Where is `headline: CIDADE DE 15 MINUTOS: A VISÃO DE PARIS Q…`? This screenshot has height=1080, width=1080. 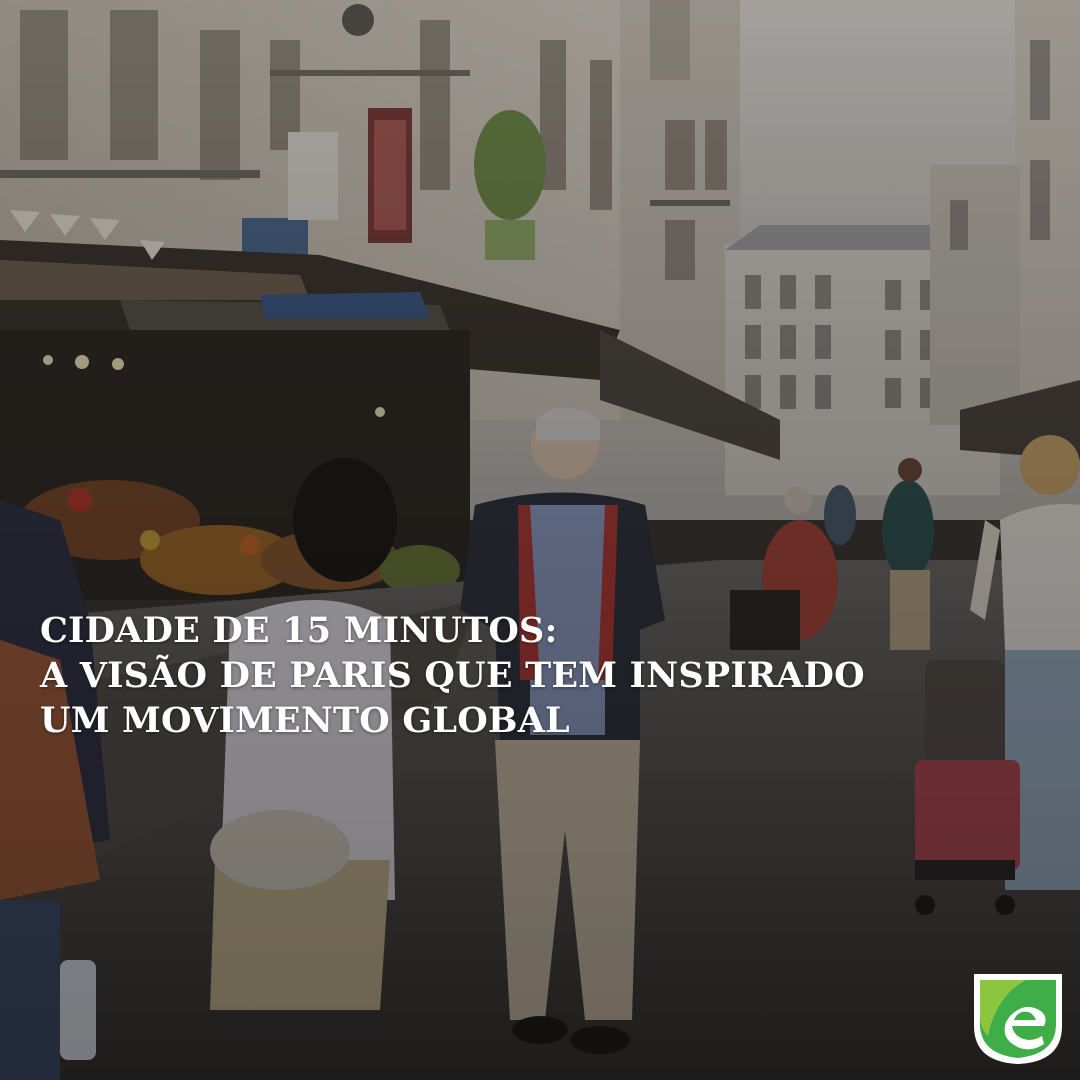
headline: CIDADE DE 15 MINUTOS: A VISÃO DE PARIS Q… is located at coordinates (520, 675).